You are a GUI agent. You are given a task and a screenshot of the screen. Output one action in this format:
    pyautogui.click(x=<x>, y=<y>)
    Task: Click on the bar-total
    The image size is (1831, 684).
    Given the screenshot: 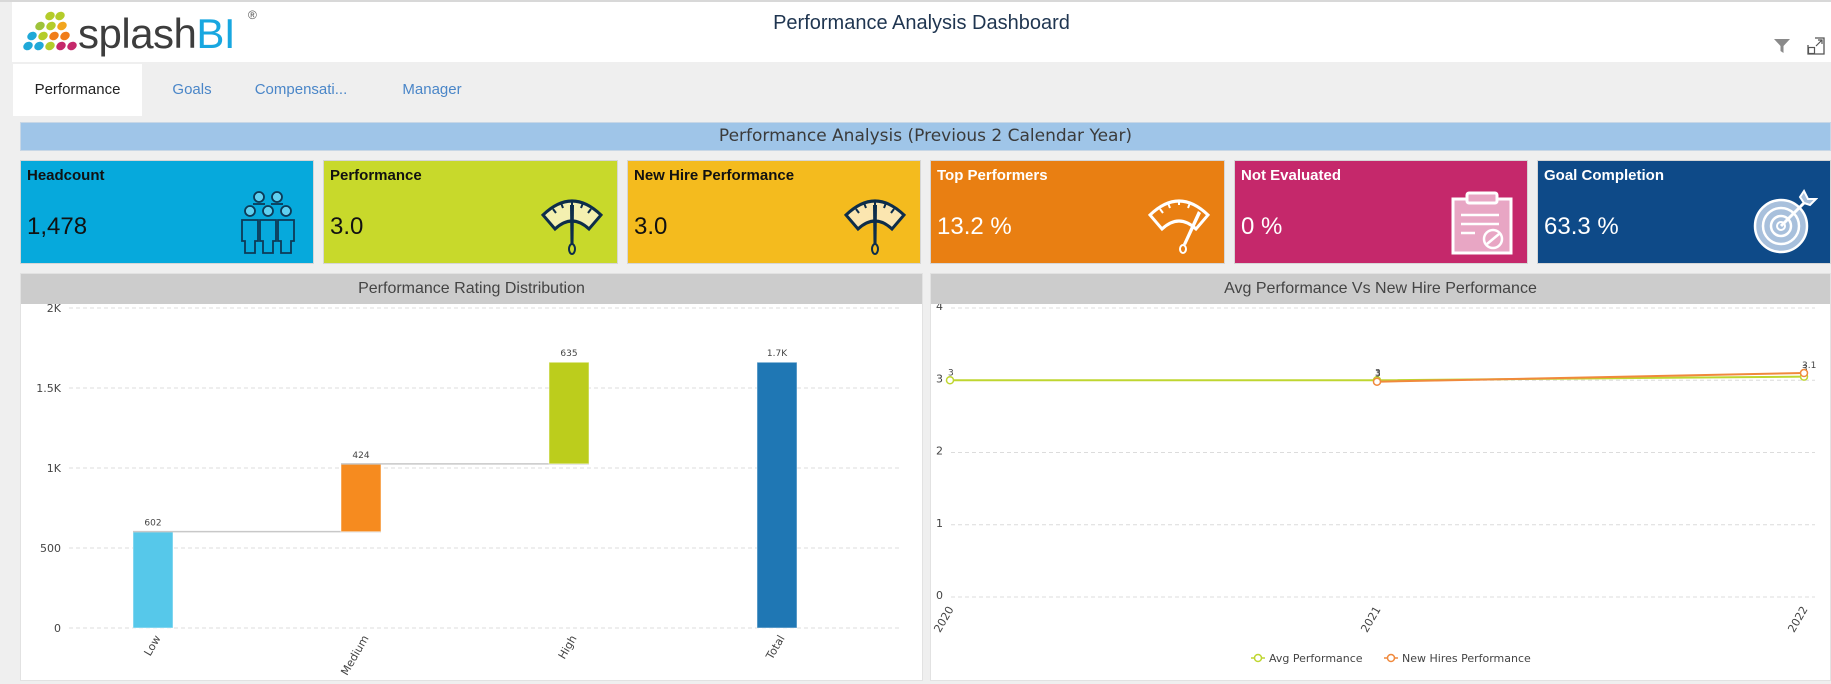 What is the action you would take?
    pyautogui.click(x=777, y=495)
    